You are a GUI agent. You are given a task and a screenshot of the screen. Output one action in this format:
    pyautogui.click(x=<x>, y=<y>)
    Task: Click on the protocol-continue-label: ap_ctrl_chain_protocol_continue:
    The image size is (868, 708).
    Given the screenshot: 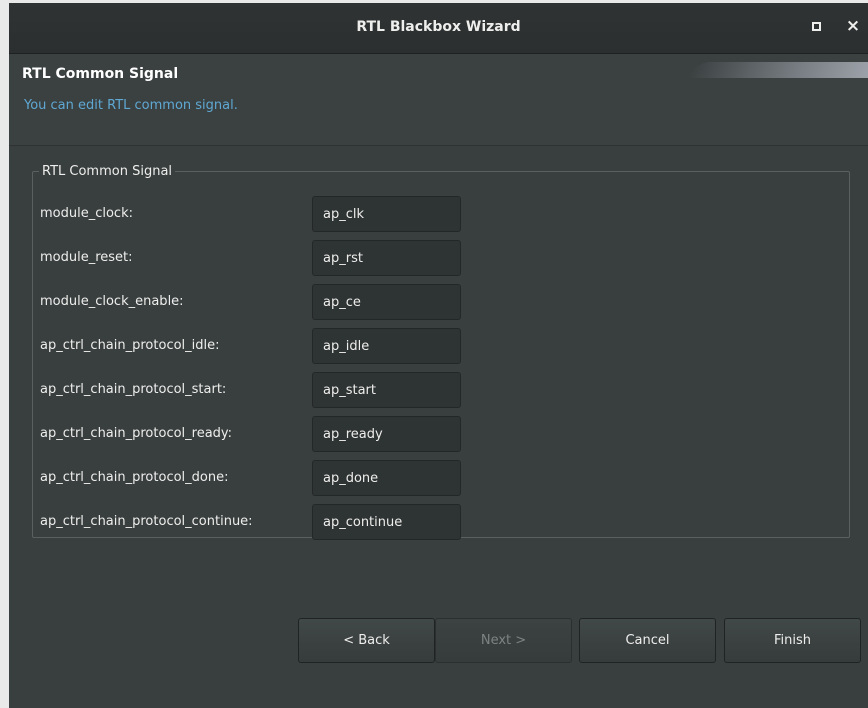 What is the action you would take?
    pyautogui.click(x=146, y=521)
    